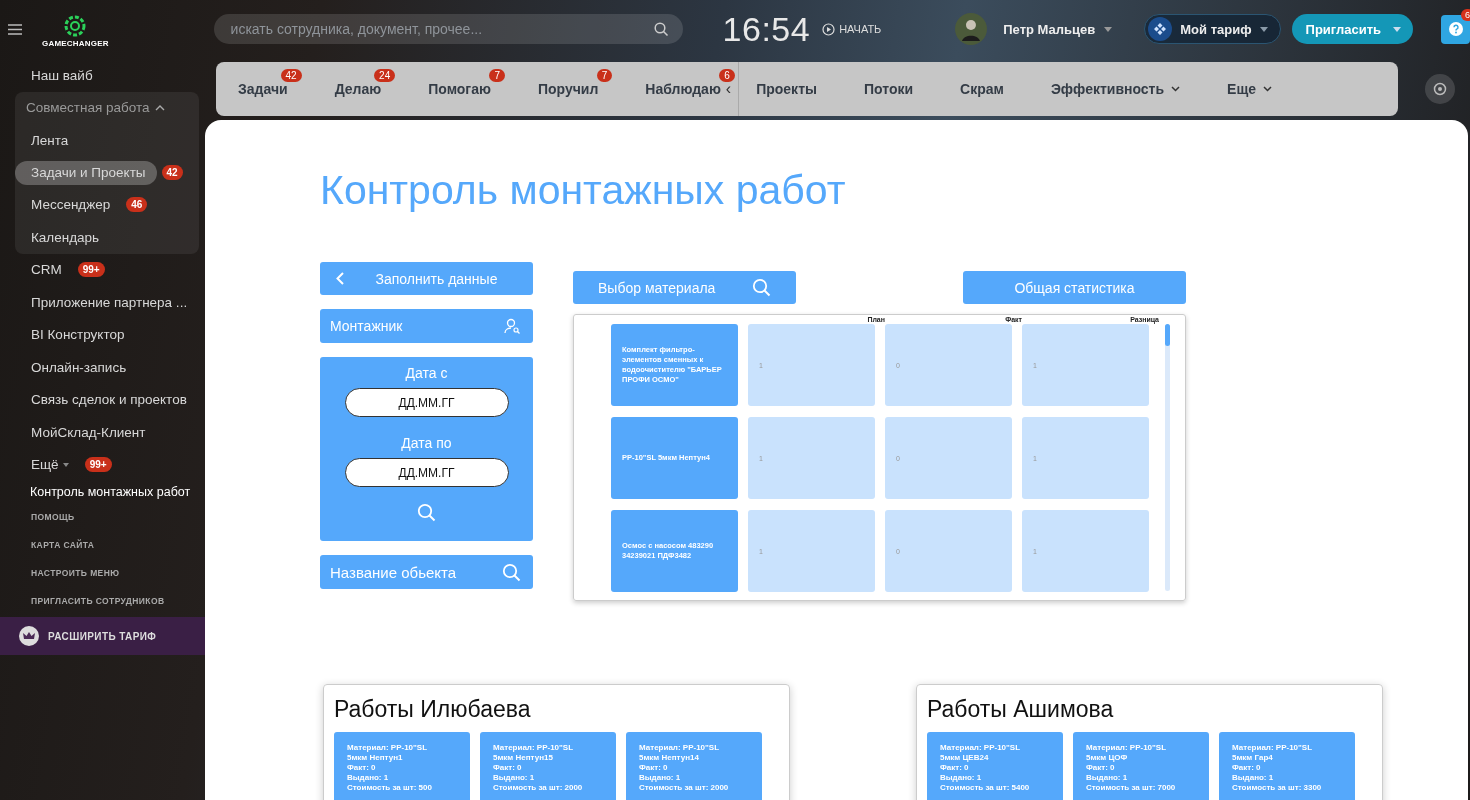  Describe the element at coordinates (852, 29) in the screenshot. I see `start-button: НАЧАТЬ` at that location.